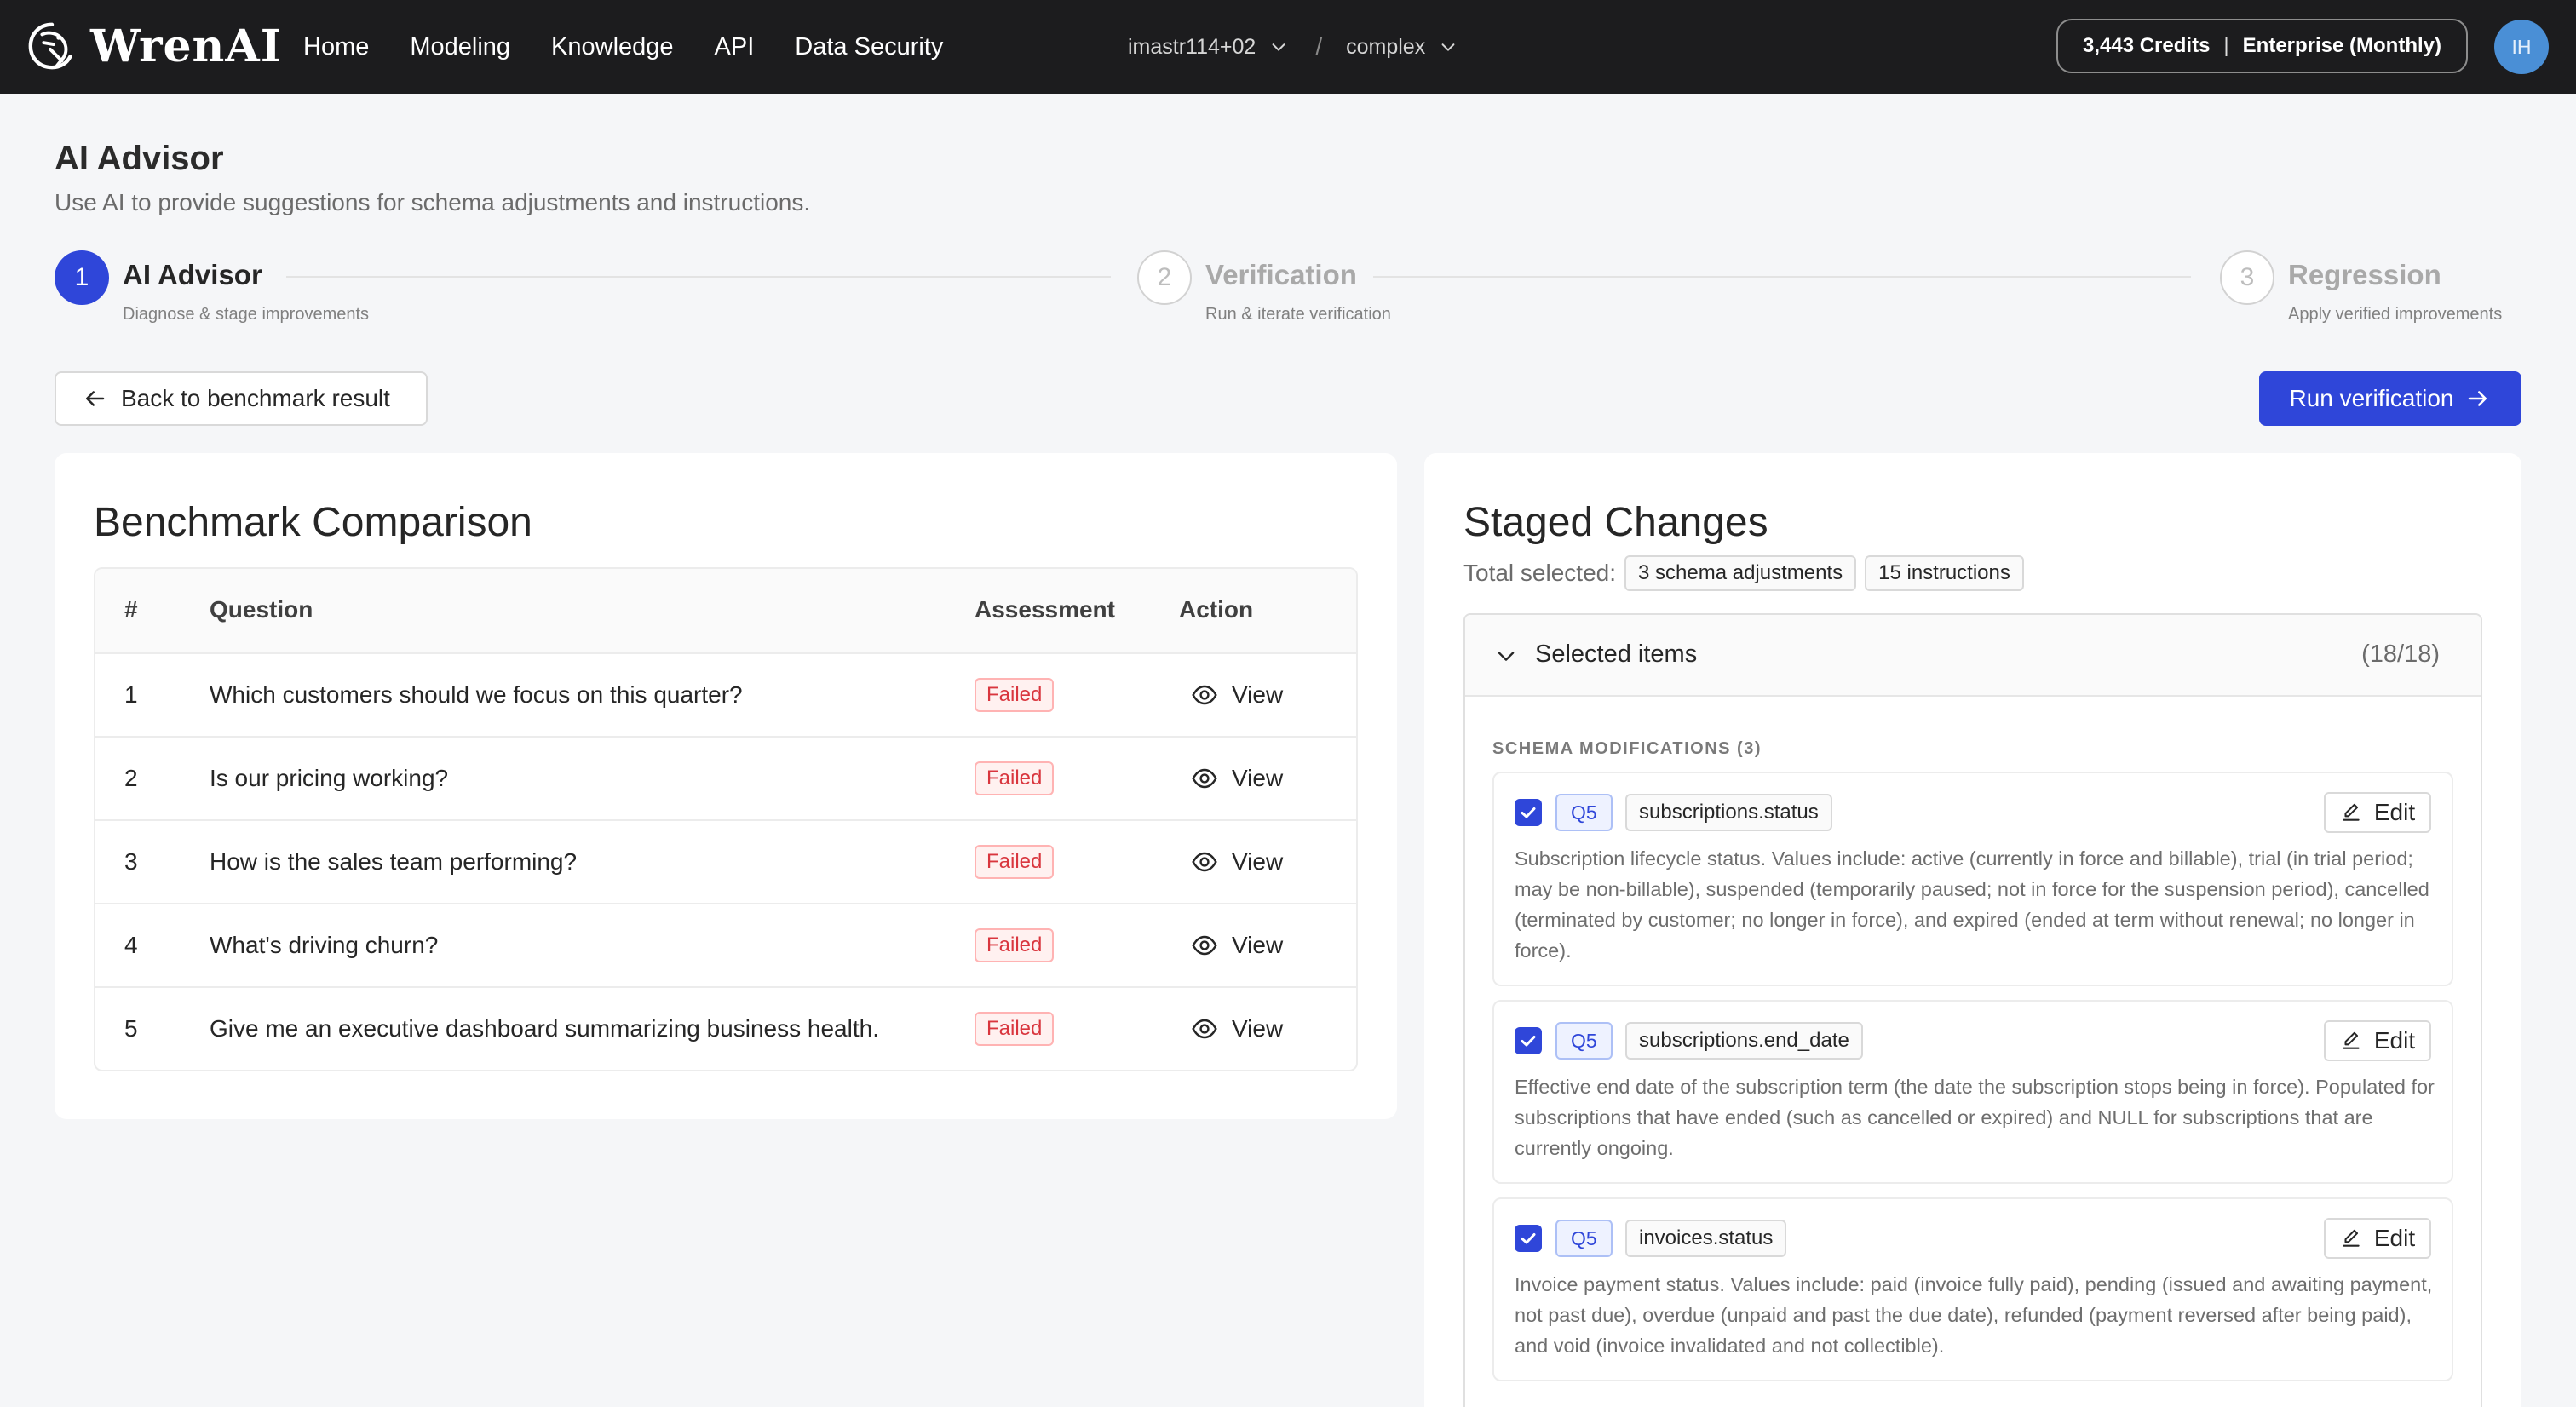  What do you see at coordinates (1617, 654) in the screenshot?
I see `selected-items-label: Selected items` at bounding box center [1617, 654].